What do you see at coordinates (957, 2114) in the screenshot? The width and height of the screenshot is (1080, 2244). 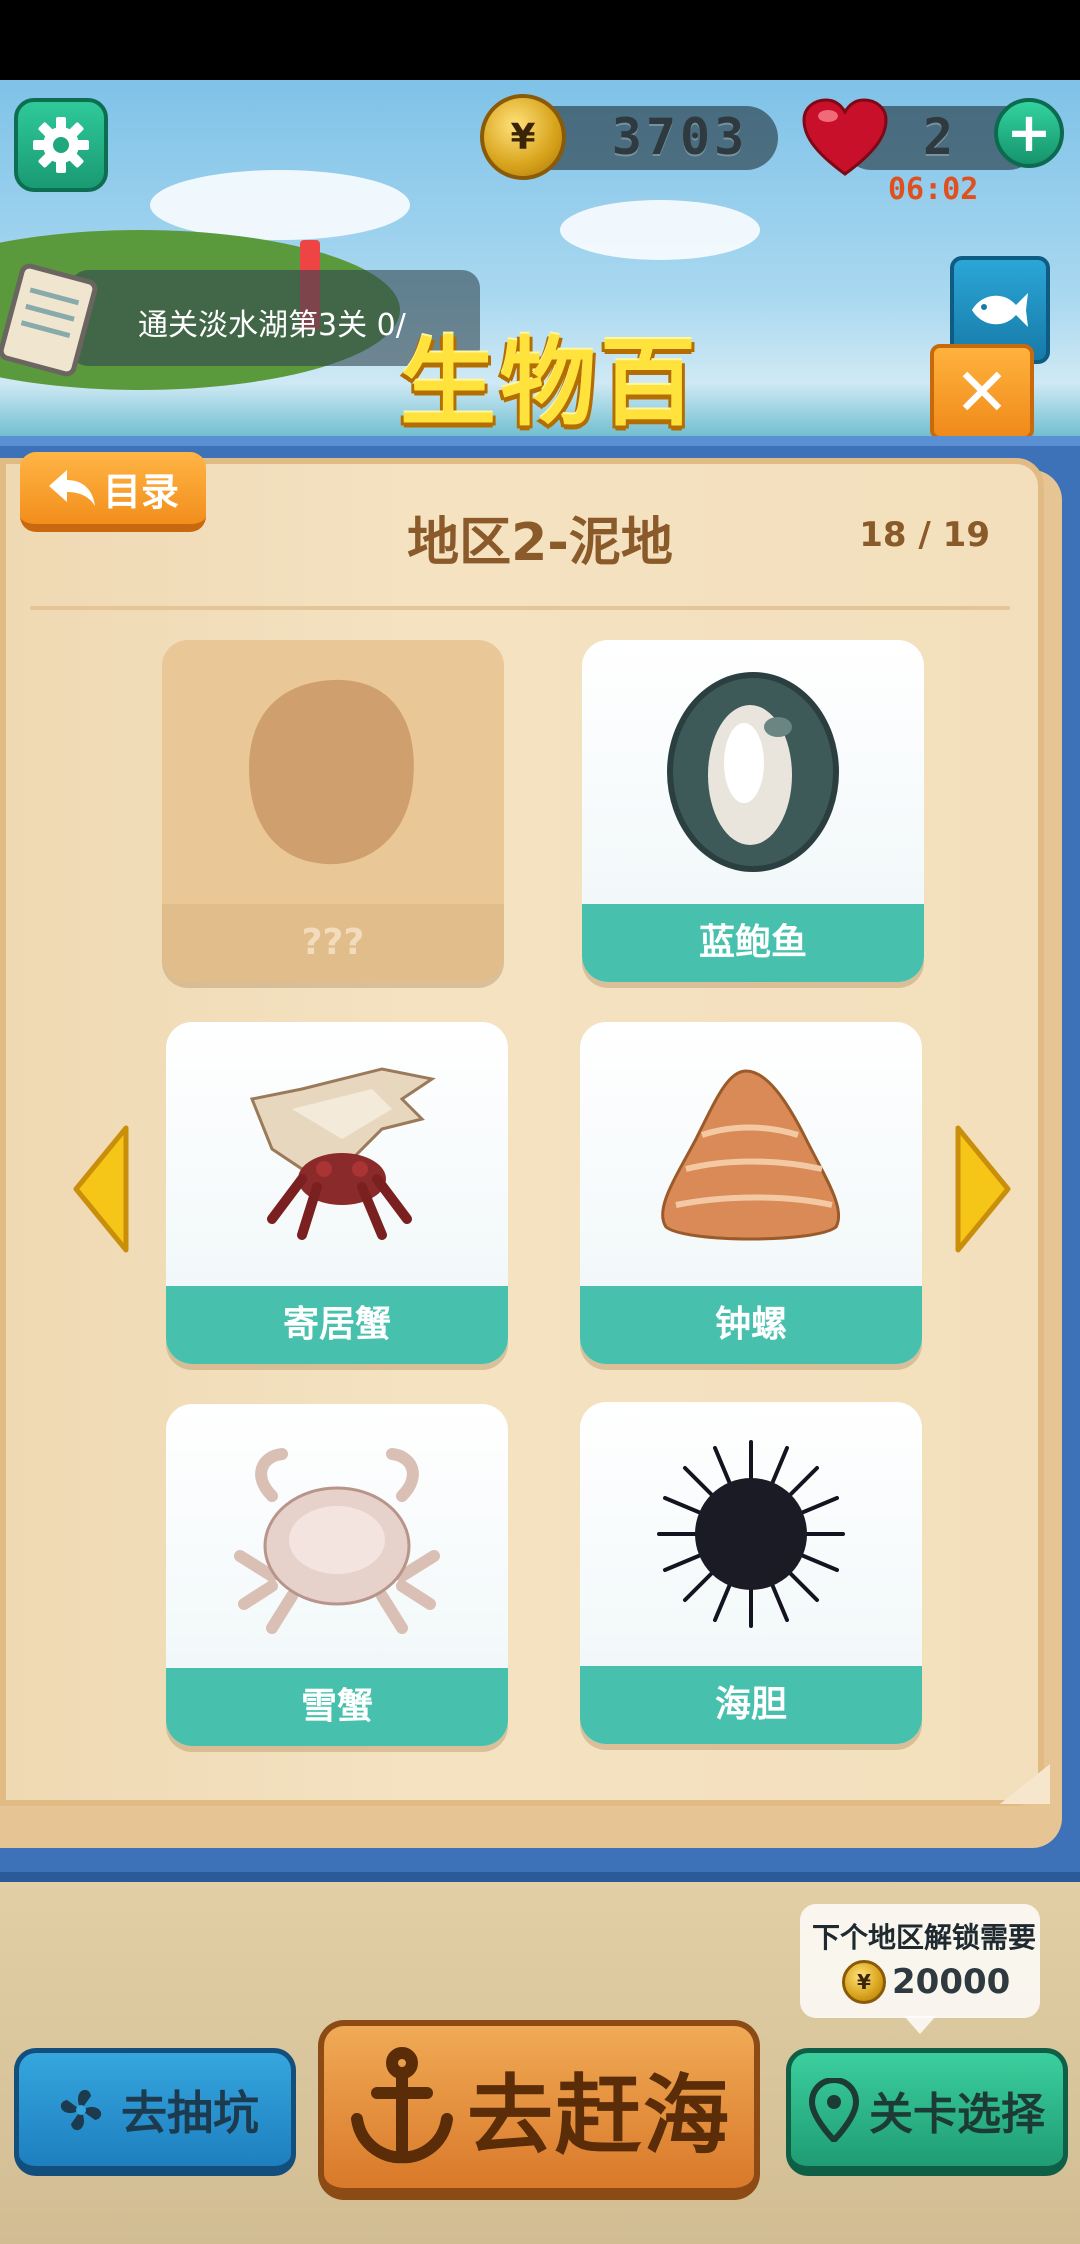 I see `level-select-label: 关卡选择` at bounding box center [957, 2114].